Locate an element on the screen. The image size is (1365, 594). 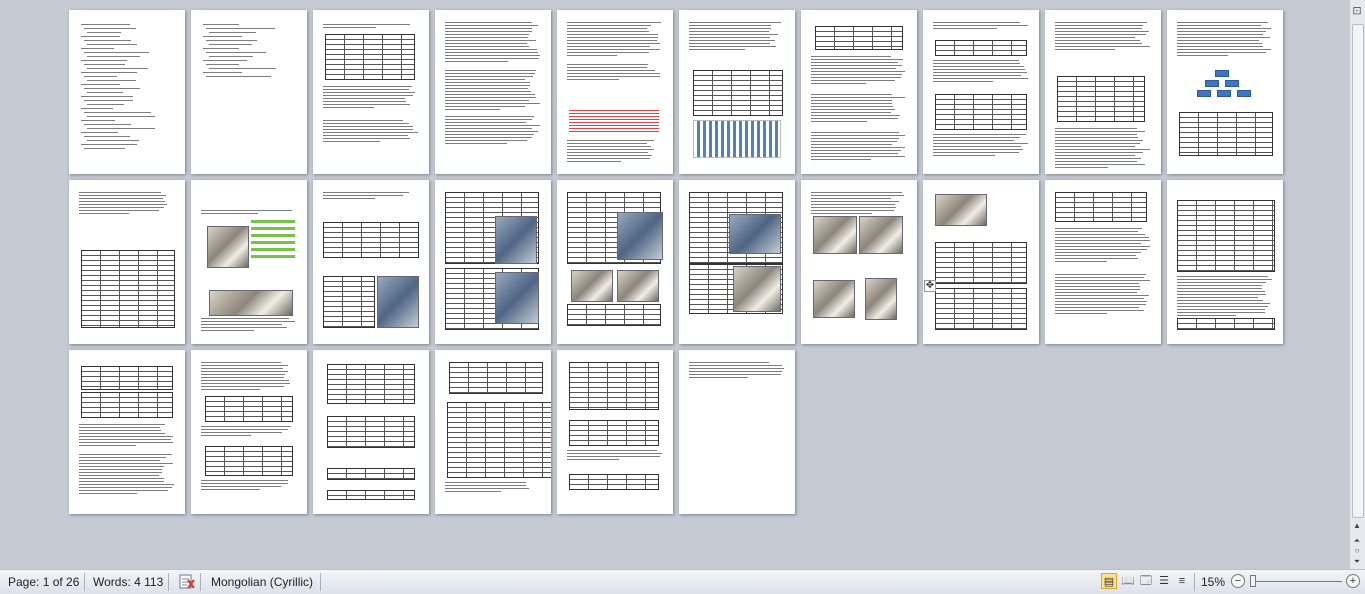
web-layout-icon: 🗔 is located at coordinates (1146, 581).